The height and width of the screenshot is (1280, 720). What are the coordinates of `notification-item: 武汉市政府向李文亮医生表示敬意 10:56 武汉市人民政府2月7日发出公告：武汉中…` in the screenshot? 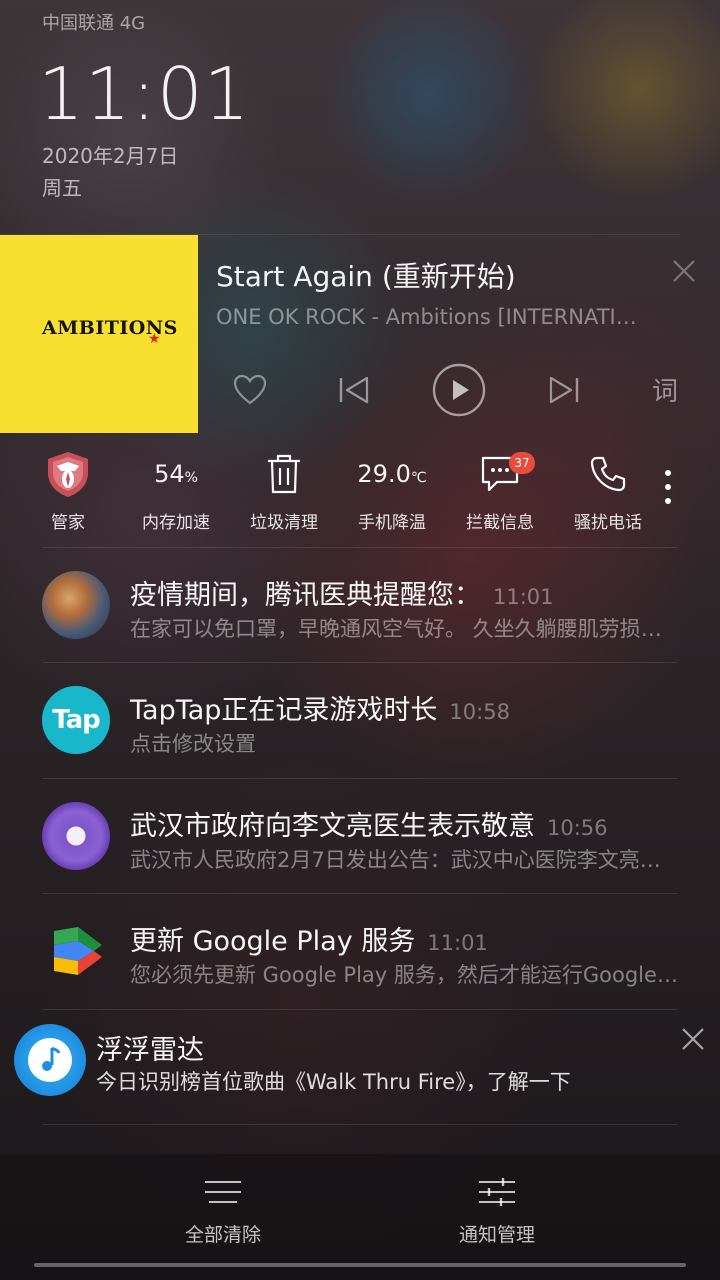 It's located at (360, 836).